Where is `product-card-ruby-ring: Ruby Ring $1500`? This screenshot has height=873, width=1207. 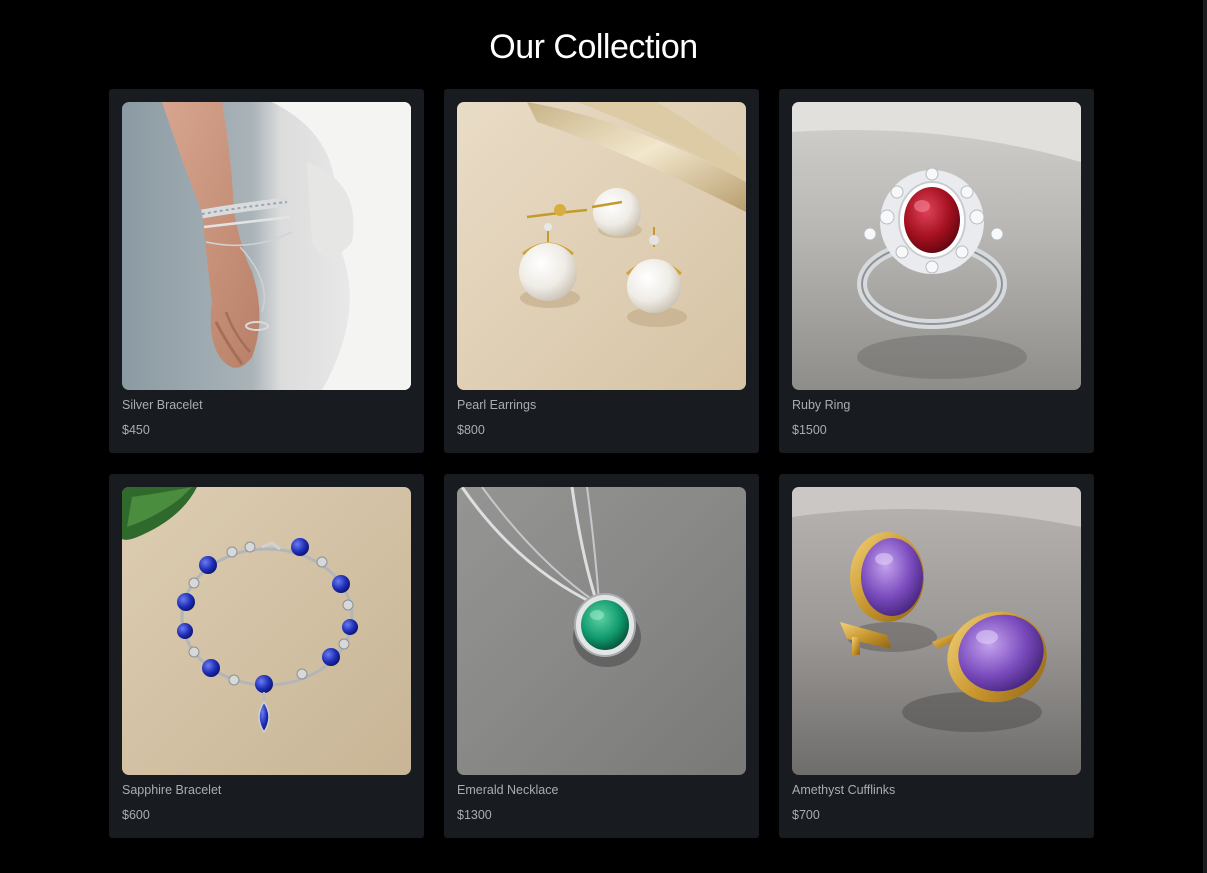 product-card-ruby-ring: Ruby Ring $1500 is located at coordinates (936, 271).